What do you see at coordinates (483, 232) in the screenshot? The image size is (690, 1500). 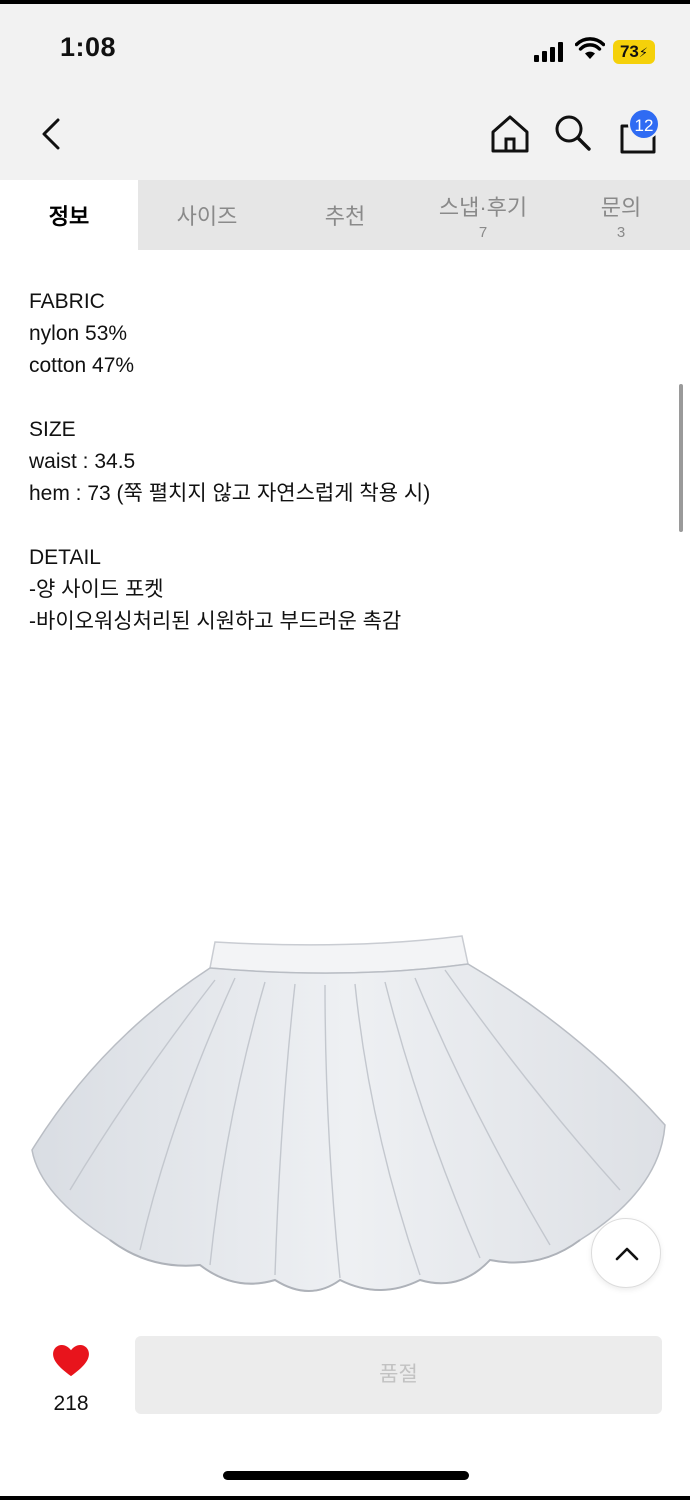 I see `tab-count: 7` at bounding box center [483, 232].